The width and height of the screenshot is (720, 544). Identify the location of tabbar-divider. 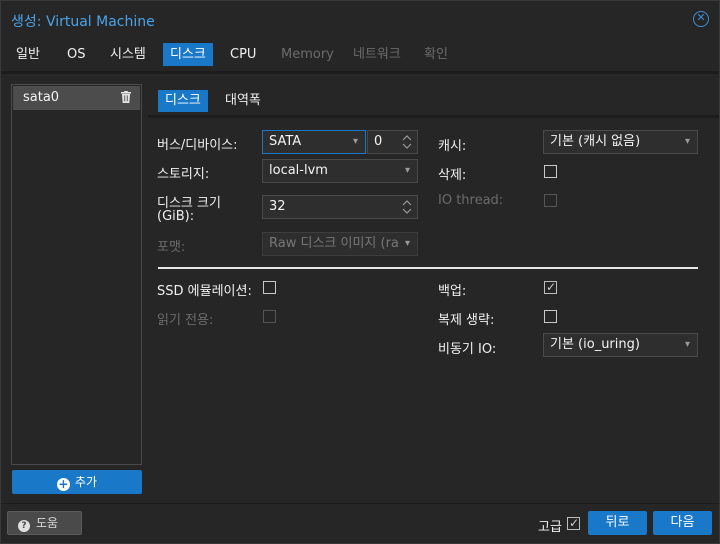
(360, 72).